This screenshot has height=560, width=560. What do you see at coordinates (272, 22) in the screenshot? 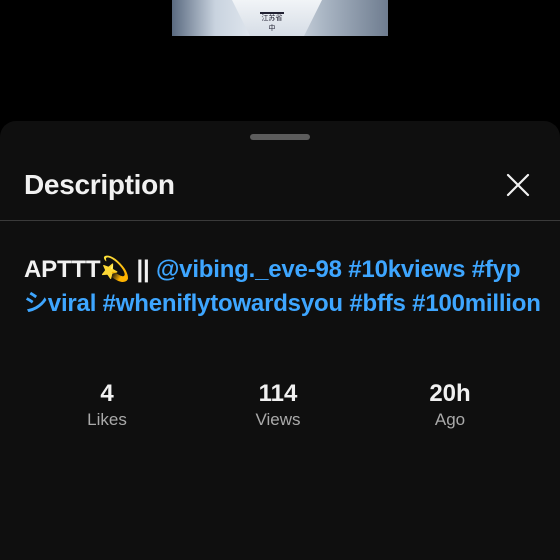
I see `video-frame-badge: 江苏省中` at bounding box center [272, 22].